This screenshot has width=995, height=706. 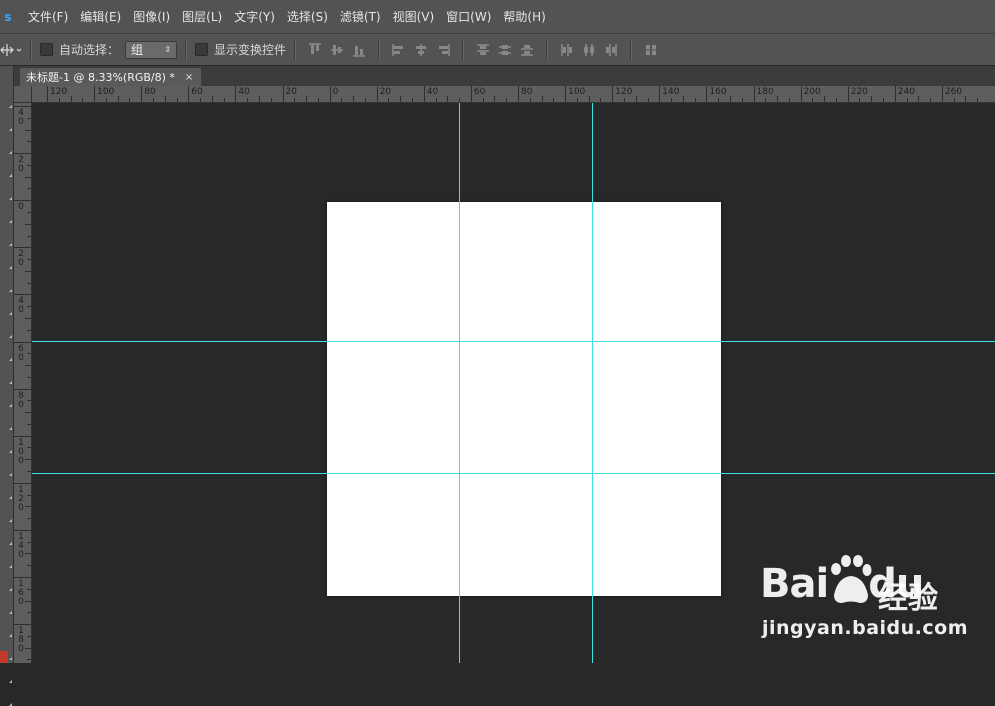 I want to click on move-tool-icon, so click(x=11, y=50).